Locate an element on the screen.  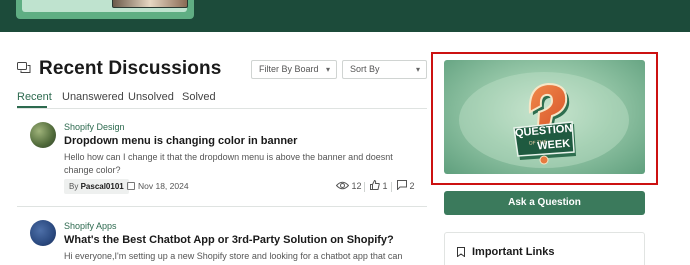
filter-board-select: Filter By Board ▾ is located at coordinates (294, 69).